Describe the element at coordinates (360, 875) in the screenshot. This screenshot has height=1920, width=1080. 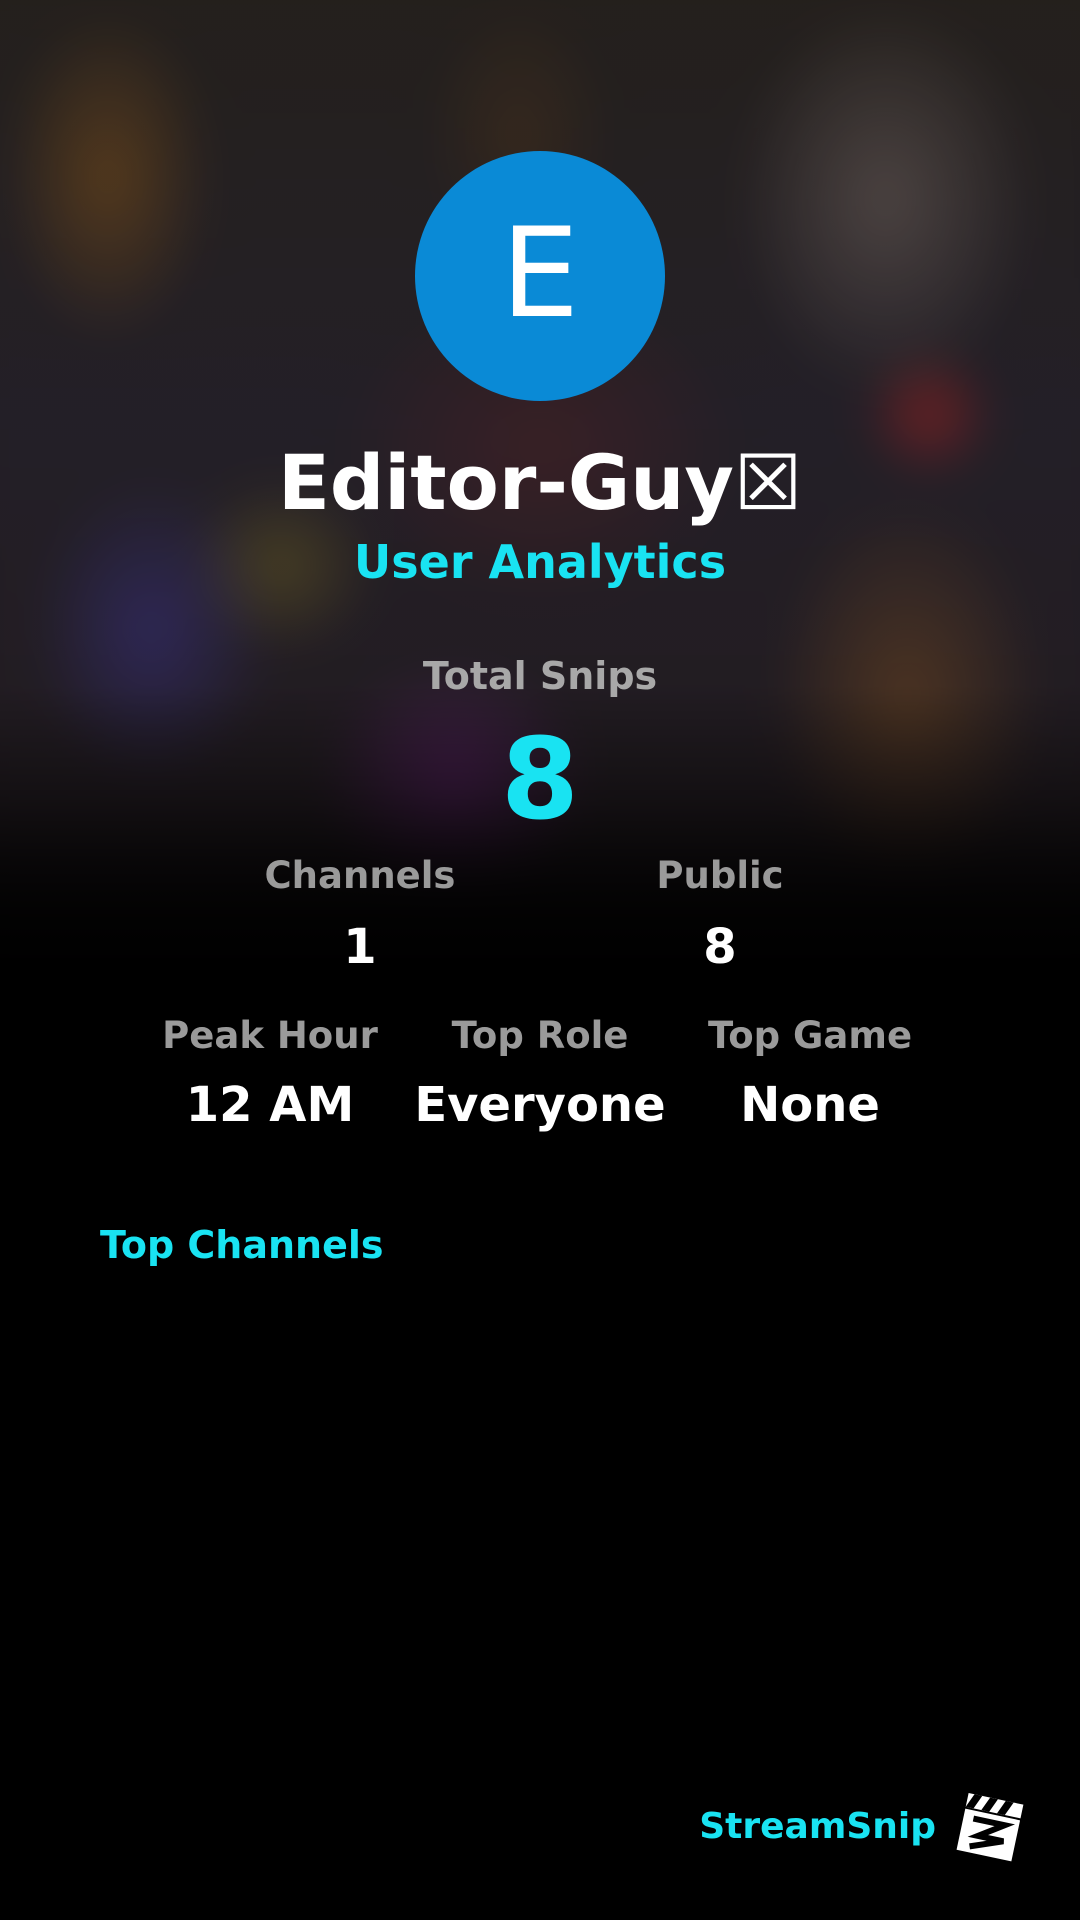
I see `stat-label: Channels` at that location.